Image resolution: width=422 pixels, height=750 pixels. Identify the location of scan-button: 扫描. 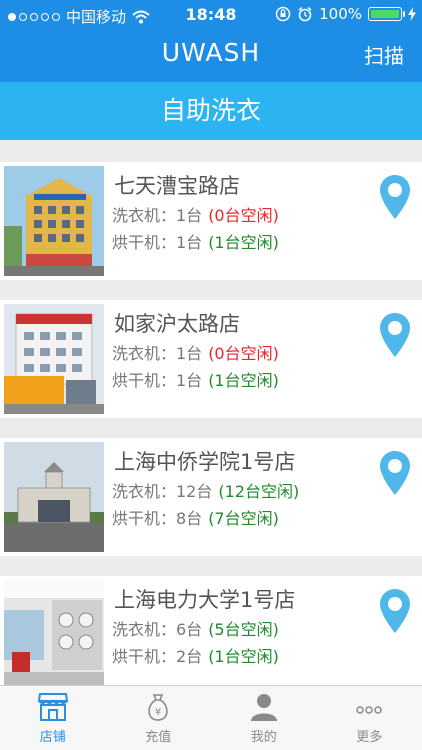
(384, 54).